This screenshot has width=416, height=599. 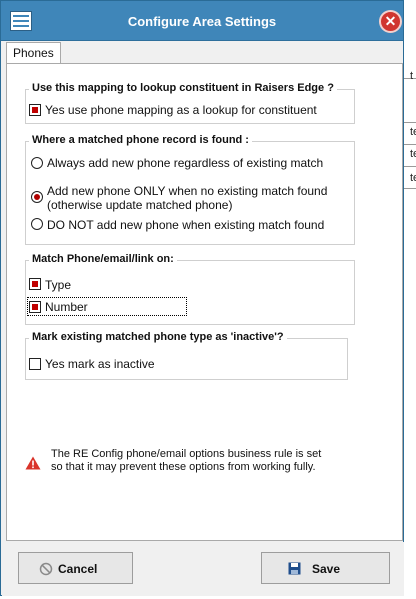 I want to click on save-label: Save, so click(x=326, y=569).